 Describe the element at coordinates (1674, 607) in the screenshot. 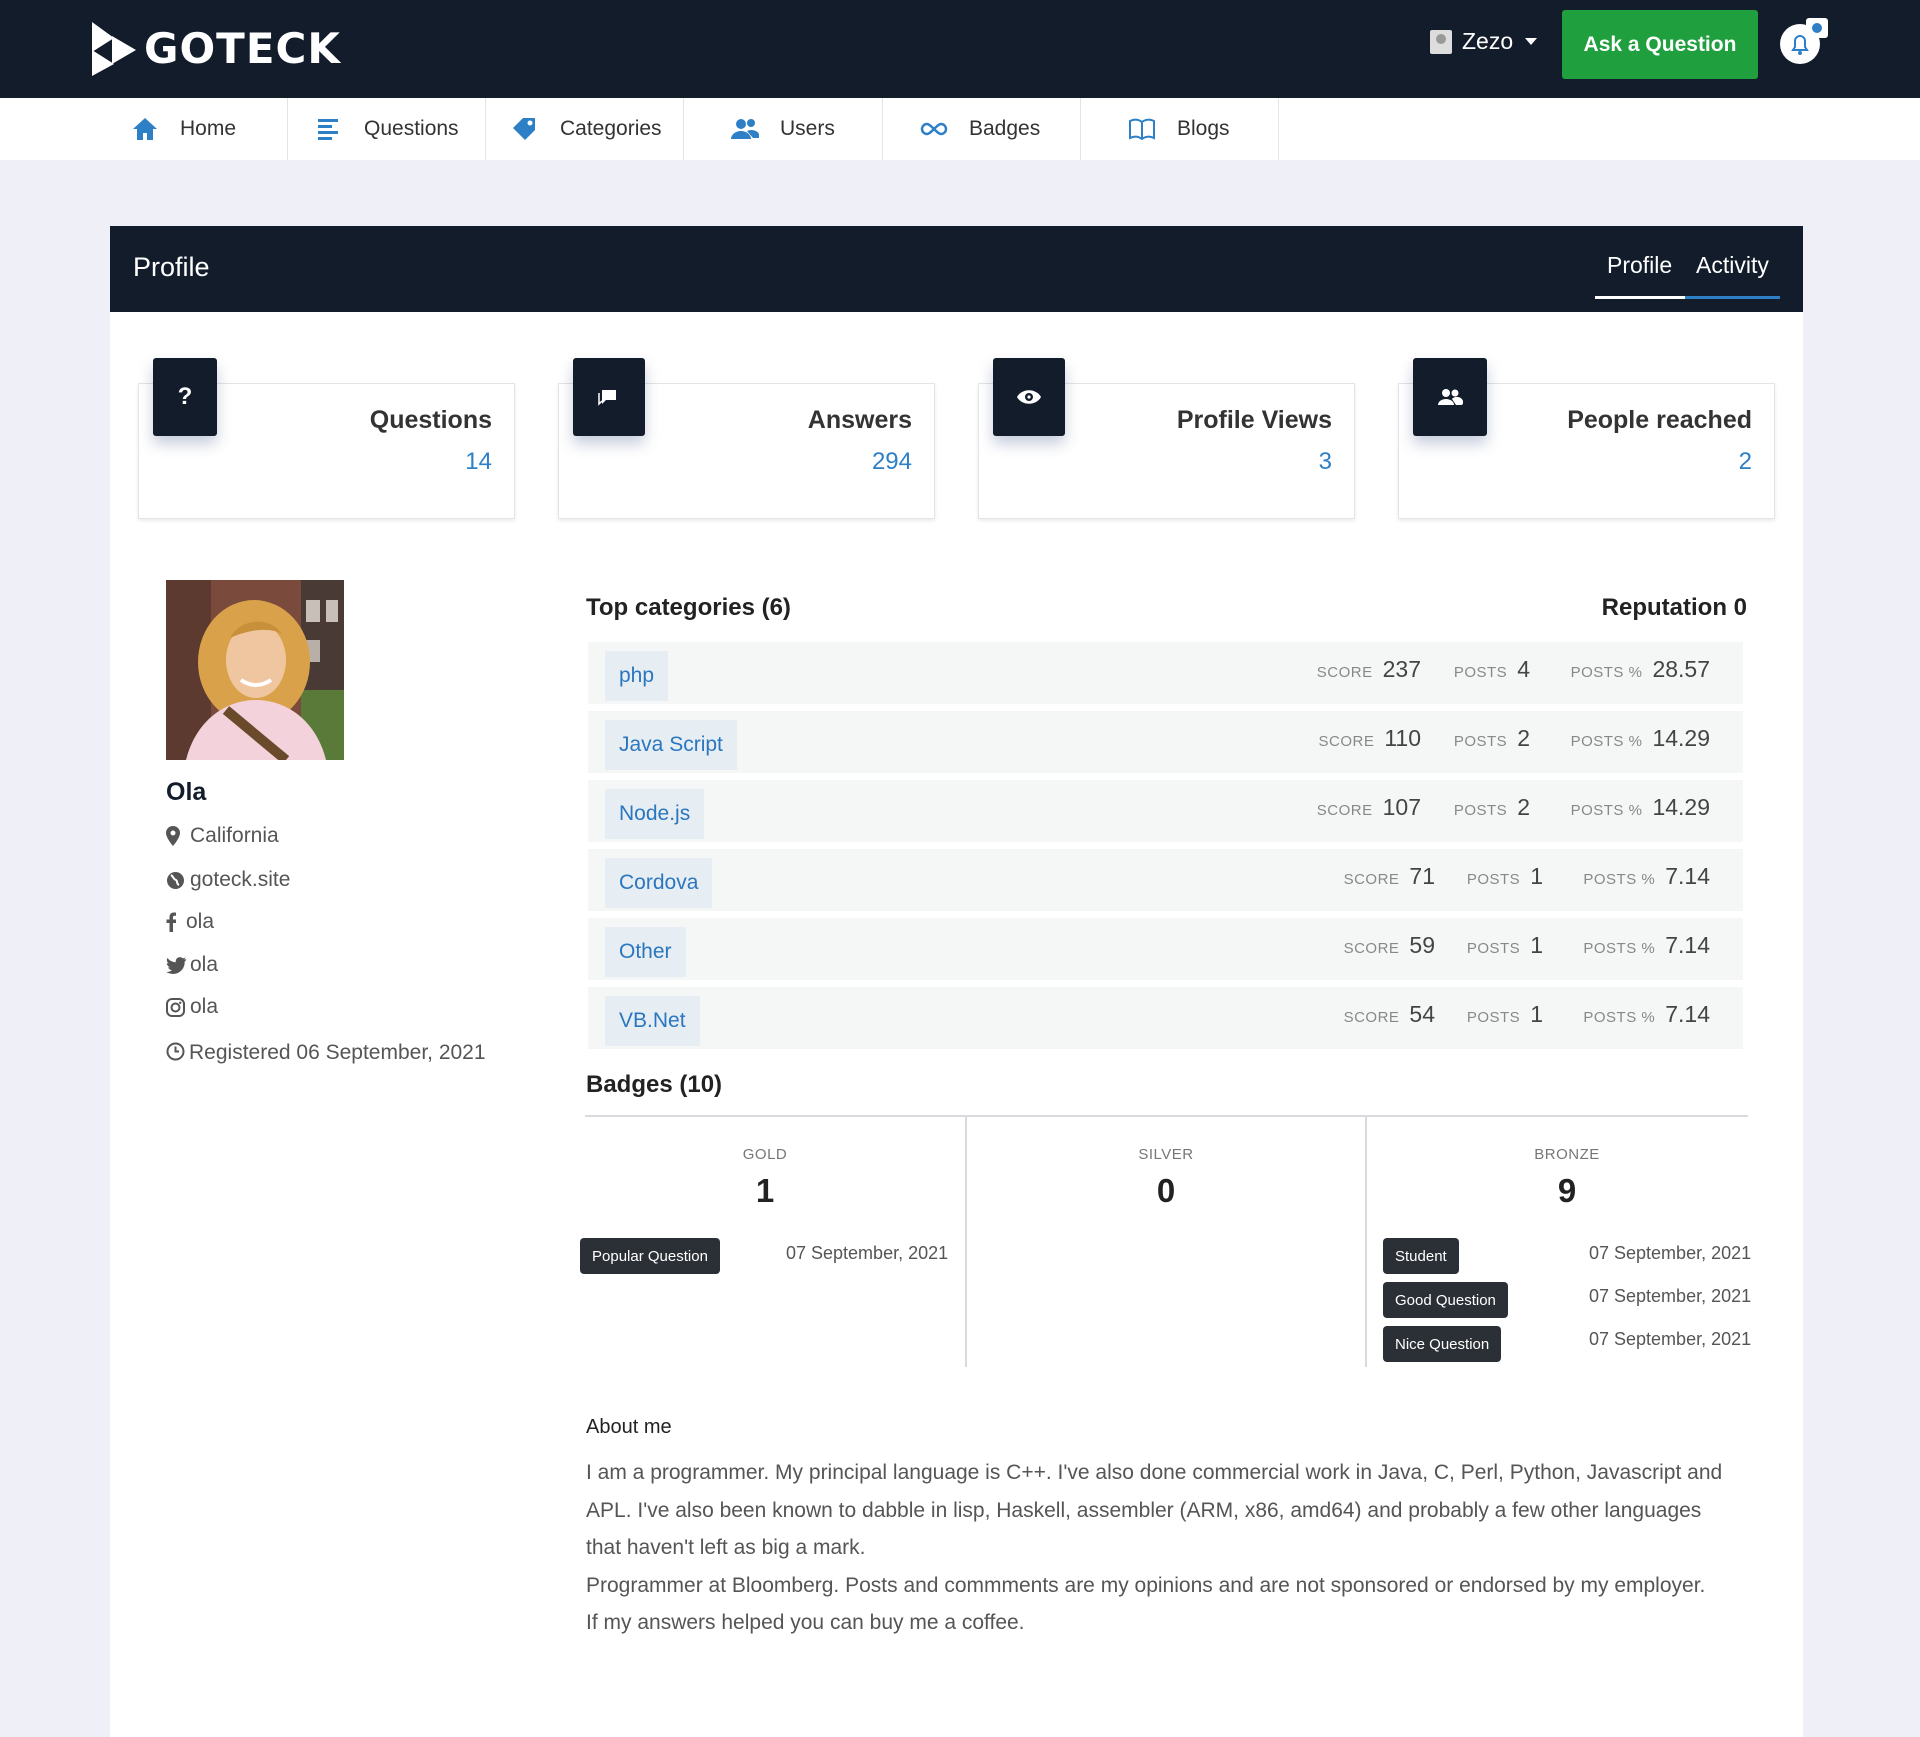

I see `reputation: Reputation 0` at that location.